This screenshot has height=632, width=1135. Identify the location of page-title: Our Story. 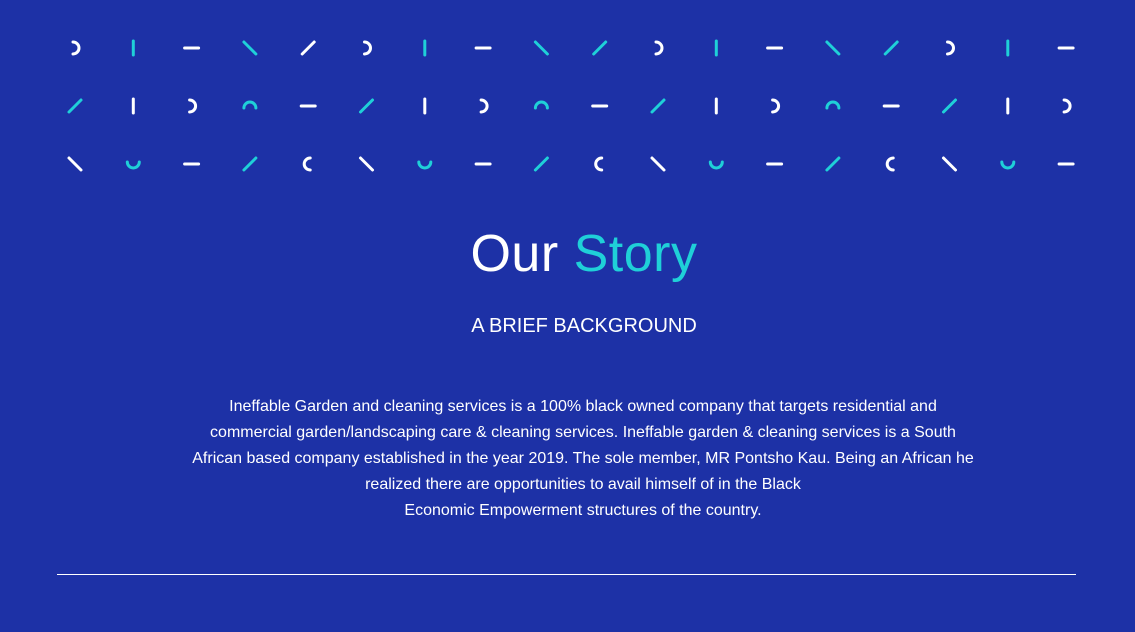
(567, 254).